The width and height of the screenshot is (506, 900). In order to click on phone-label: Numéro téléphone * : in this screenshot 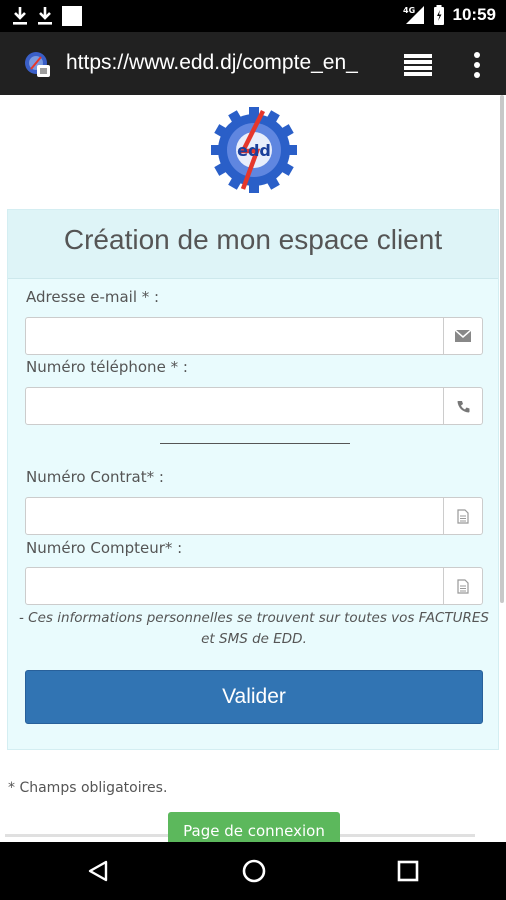, I will do `click(107, 367)`.